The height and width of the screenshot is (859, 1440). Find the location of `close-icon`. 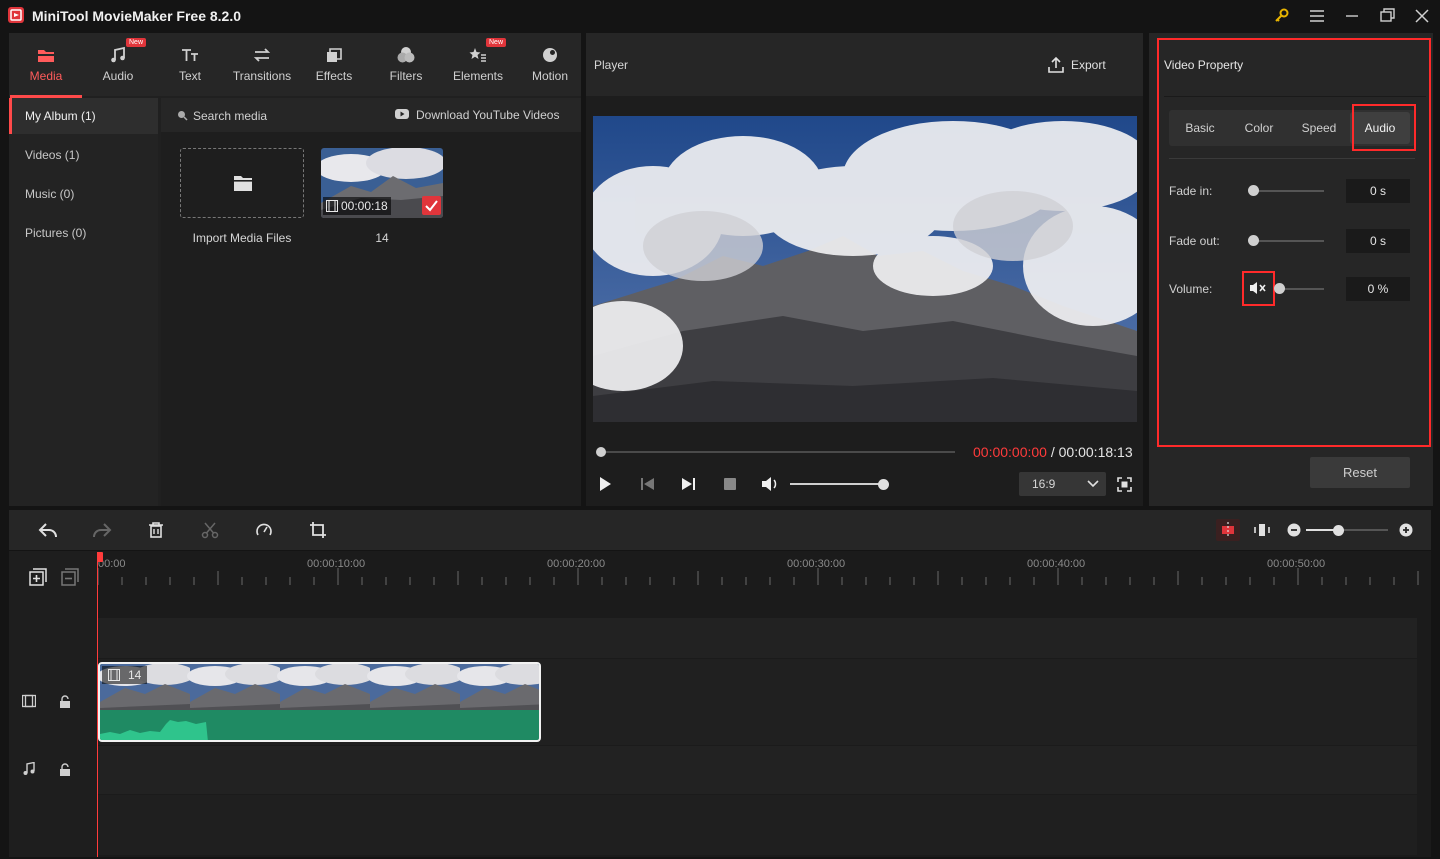

close-icon is located at coordinates (1422, 16).